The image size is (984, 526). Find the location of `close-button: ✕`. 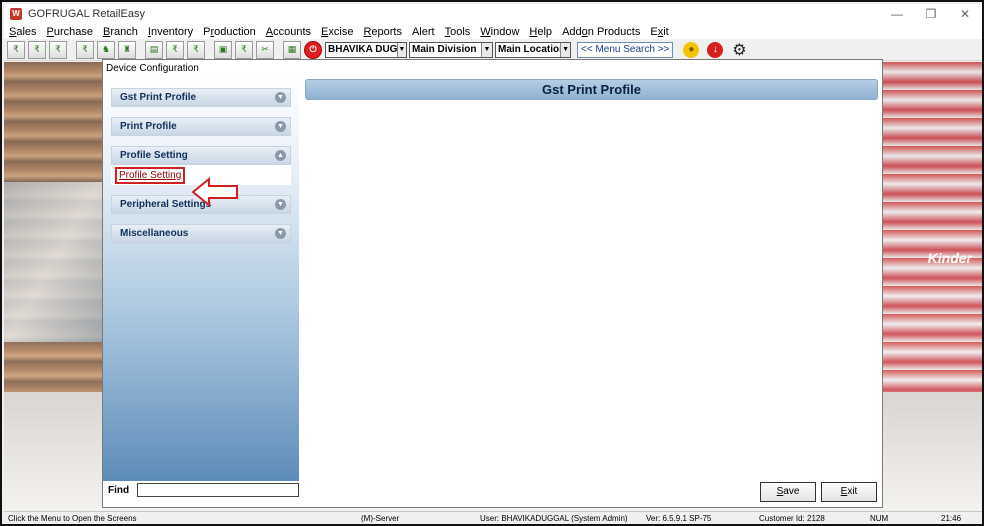

close-button: ✕ is located at coordinates (965, 14).